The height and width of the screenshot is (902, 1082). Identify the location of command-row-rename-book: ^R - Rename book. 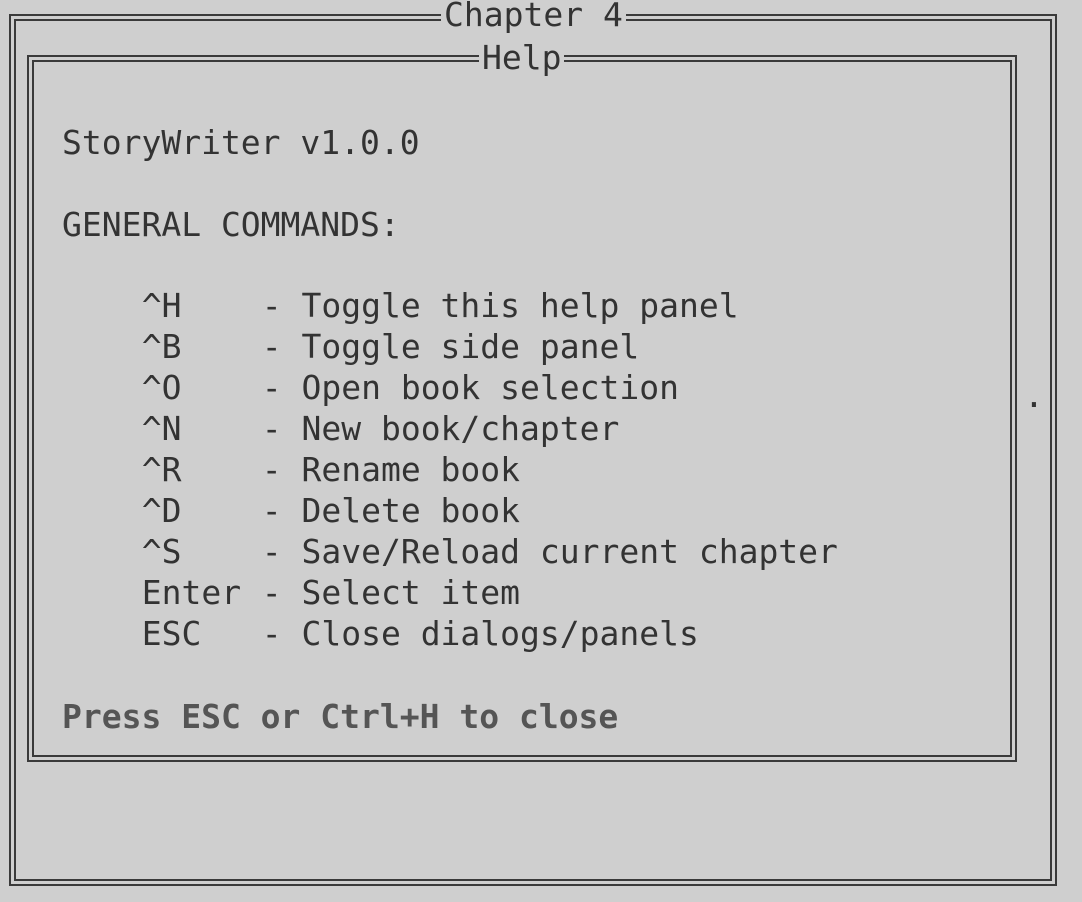
(291, 449).